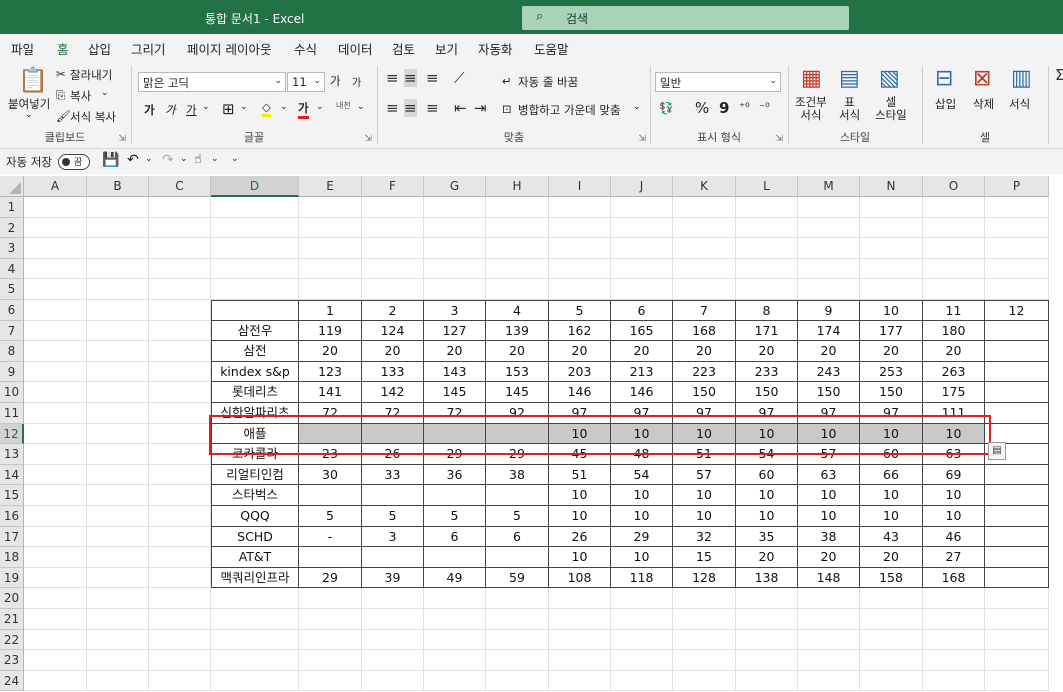  I want to click on tab-data: 데이터, so click(355, 48).